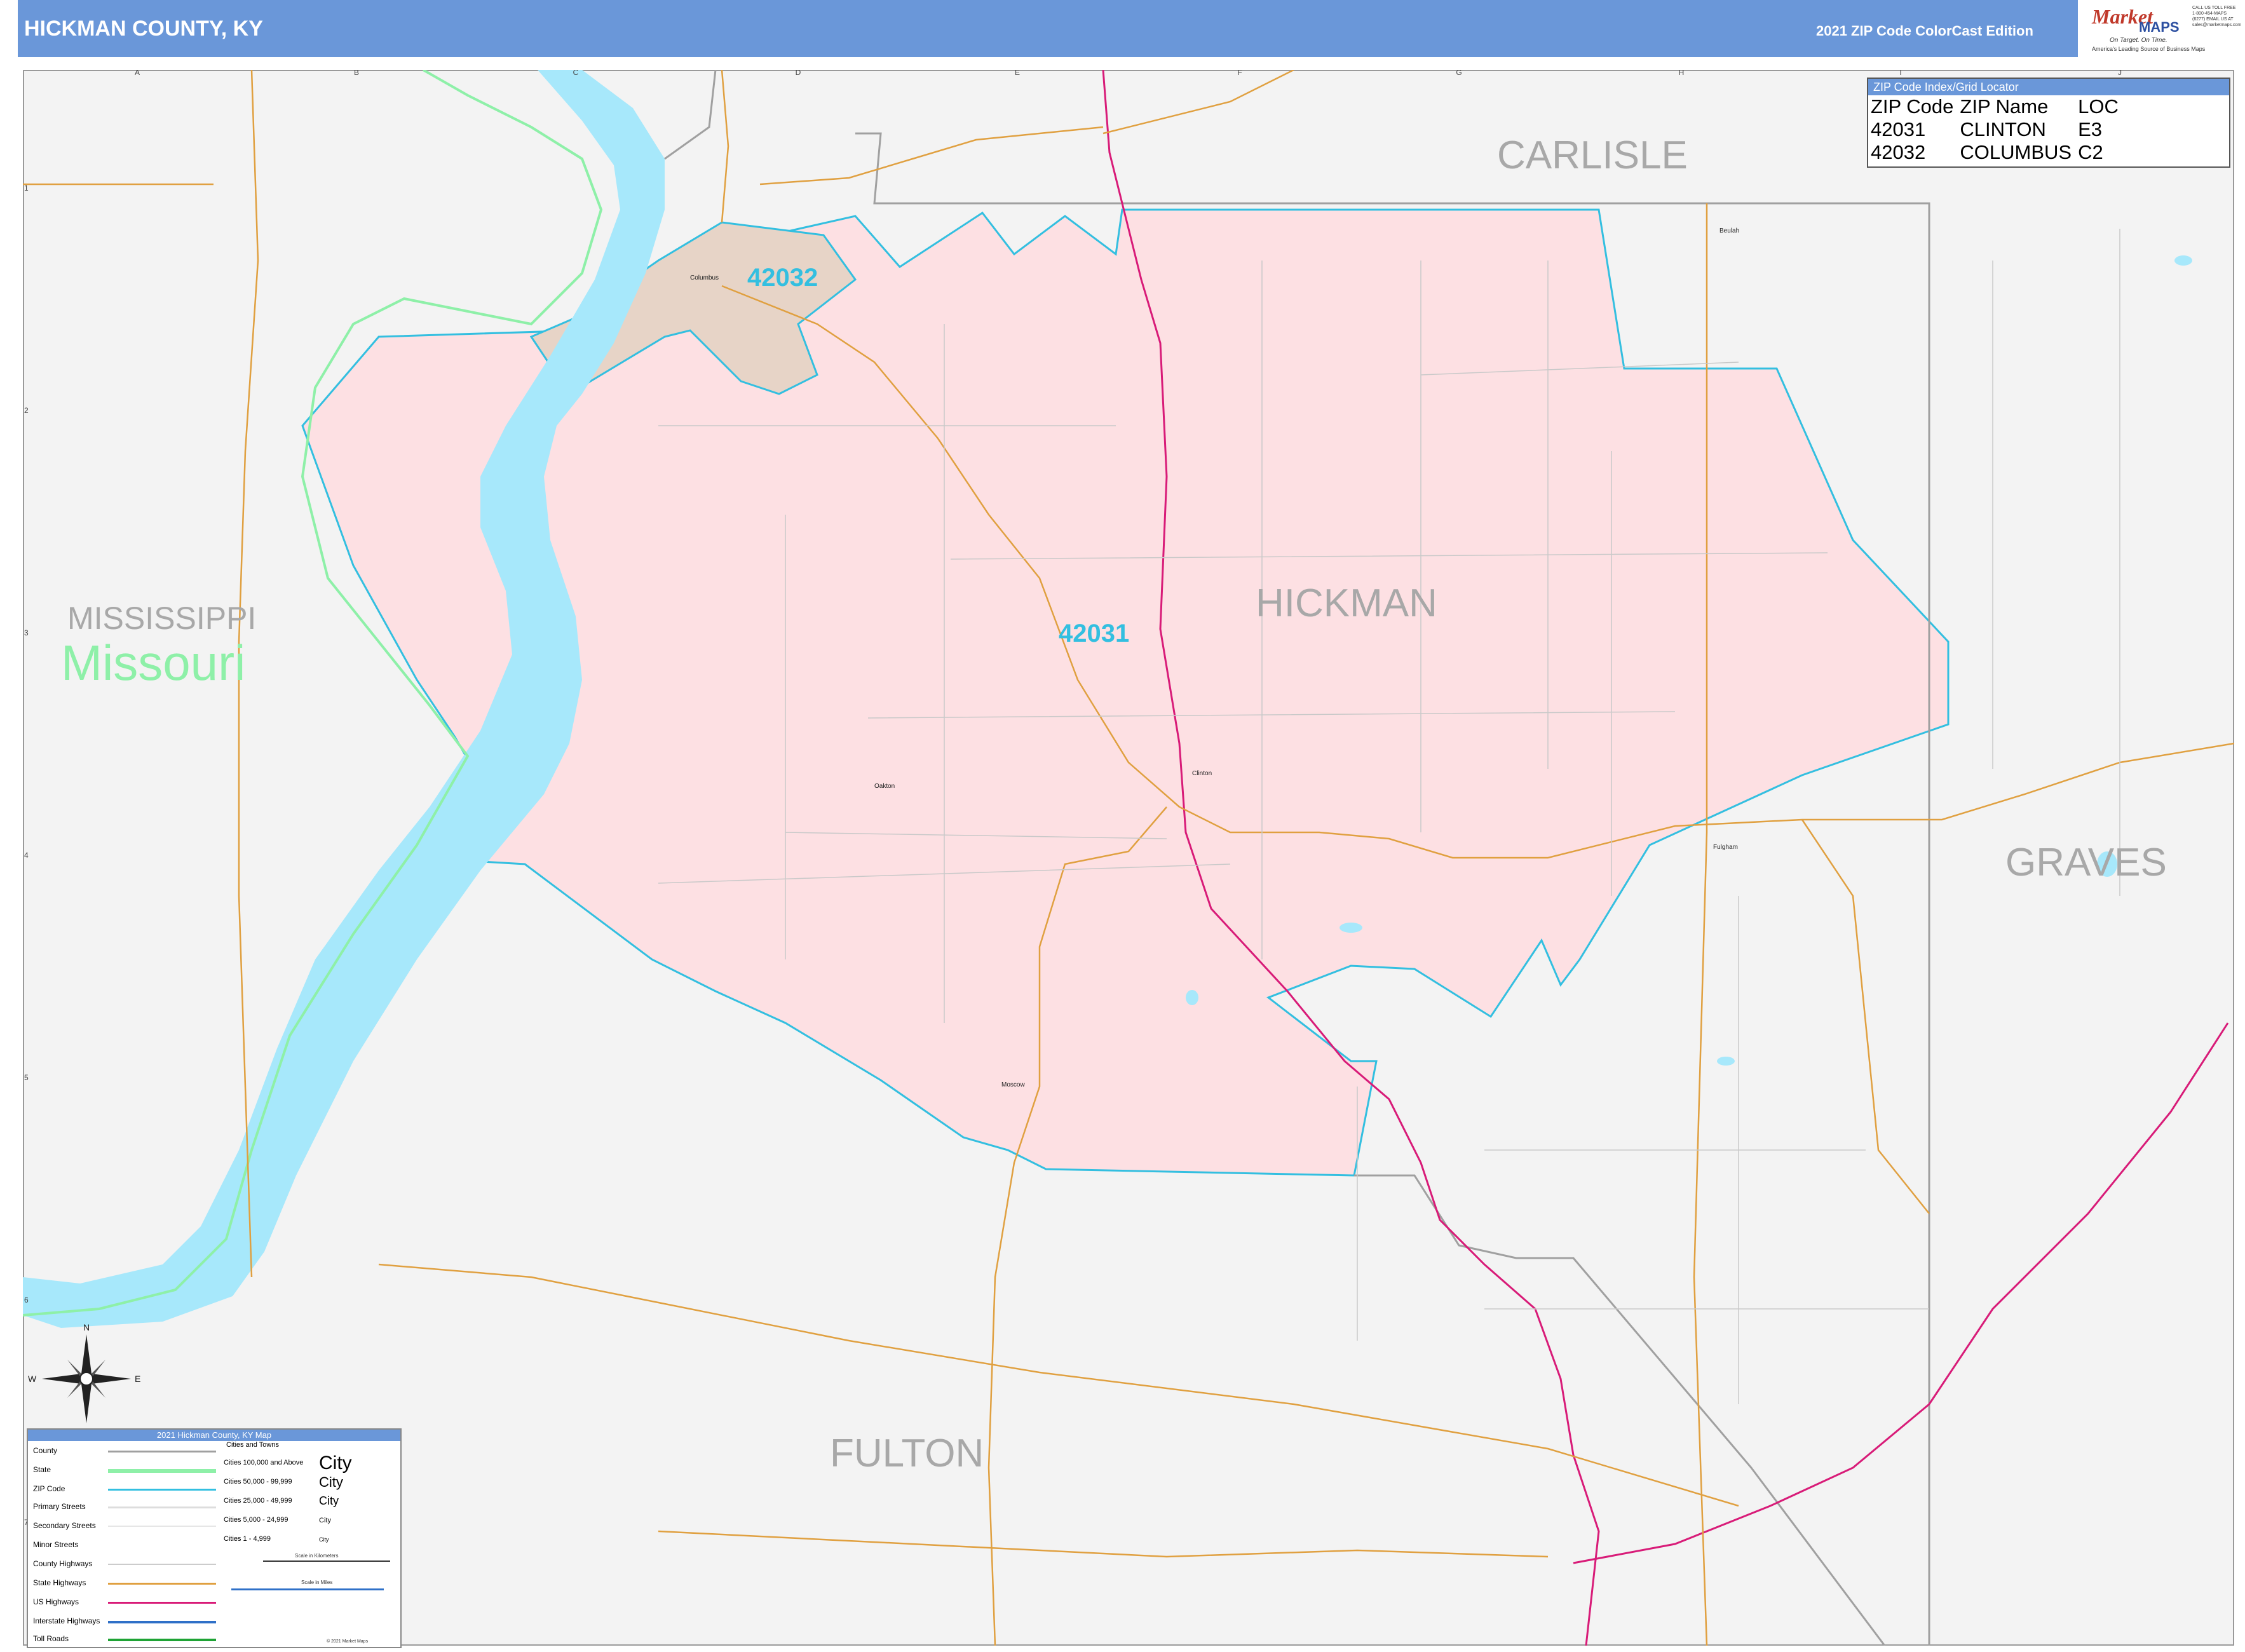 This screenshot has height=1652, width=2245. Describe the element at coordinates (2004, 107) in the screenshot. I see `zip-index-header: ZIP Name` at that location.